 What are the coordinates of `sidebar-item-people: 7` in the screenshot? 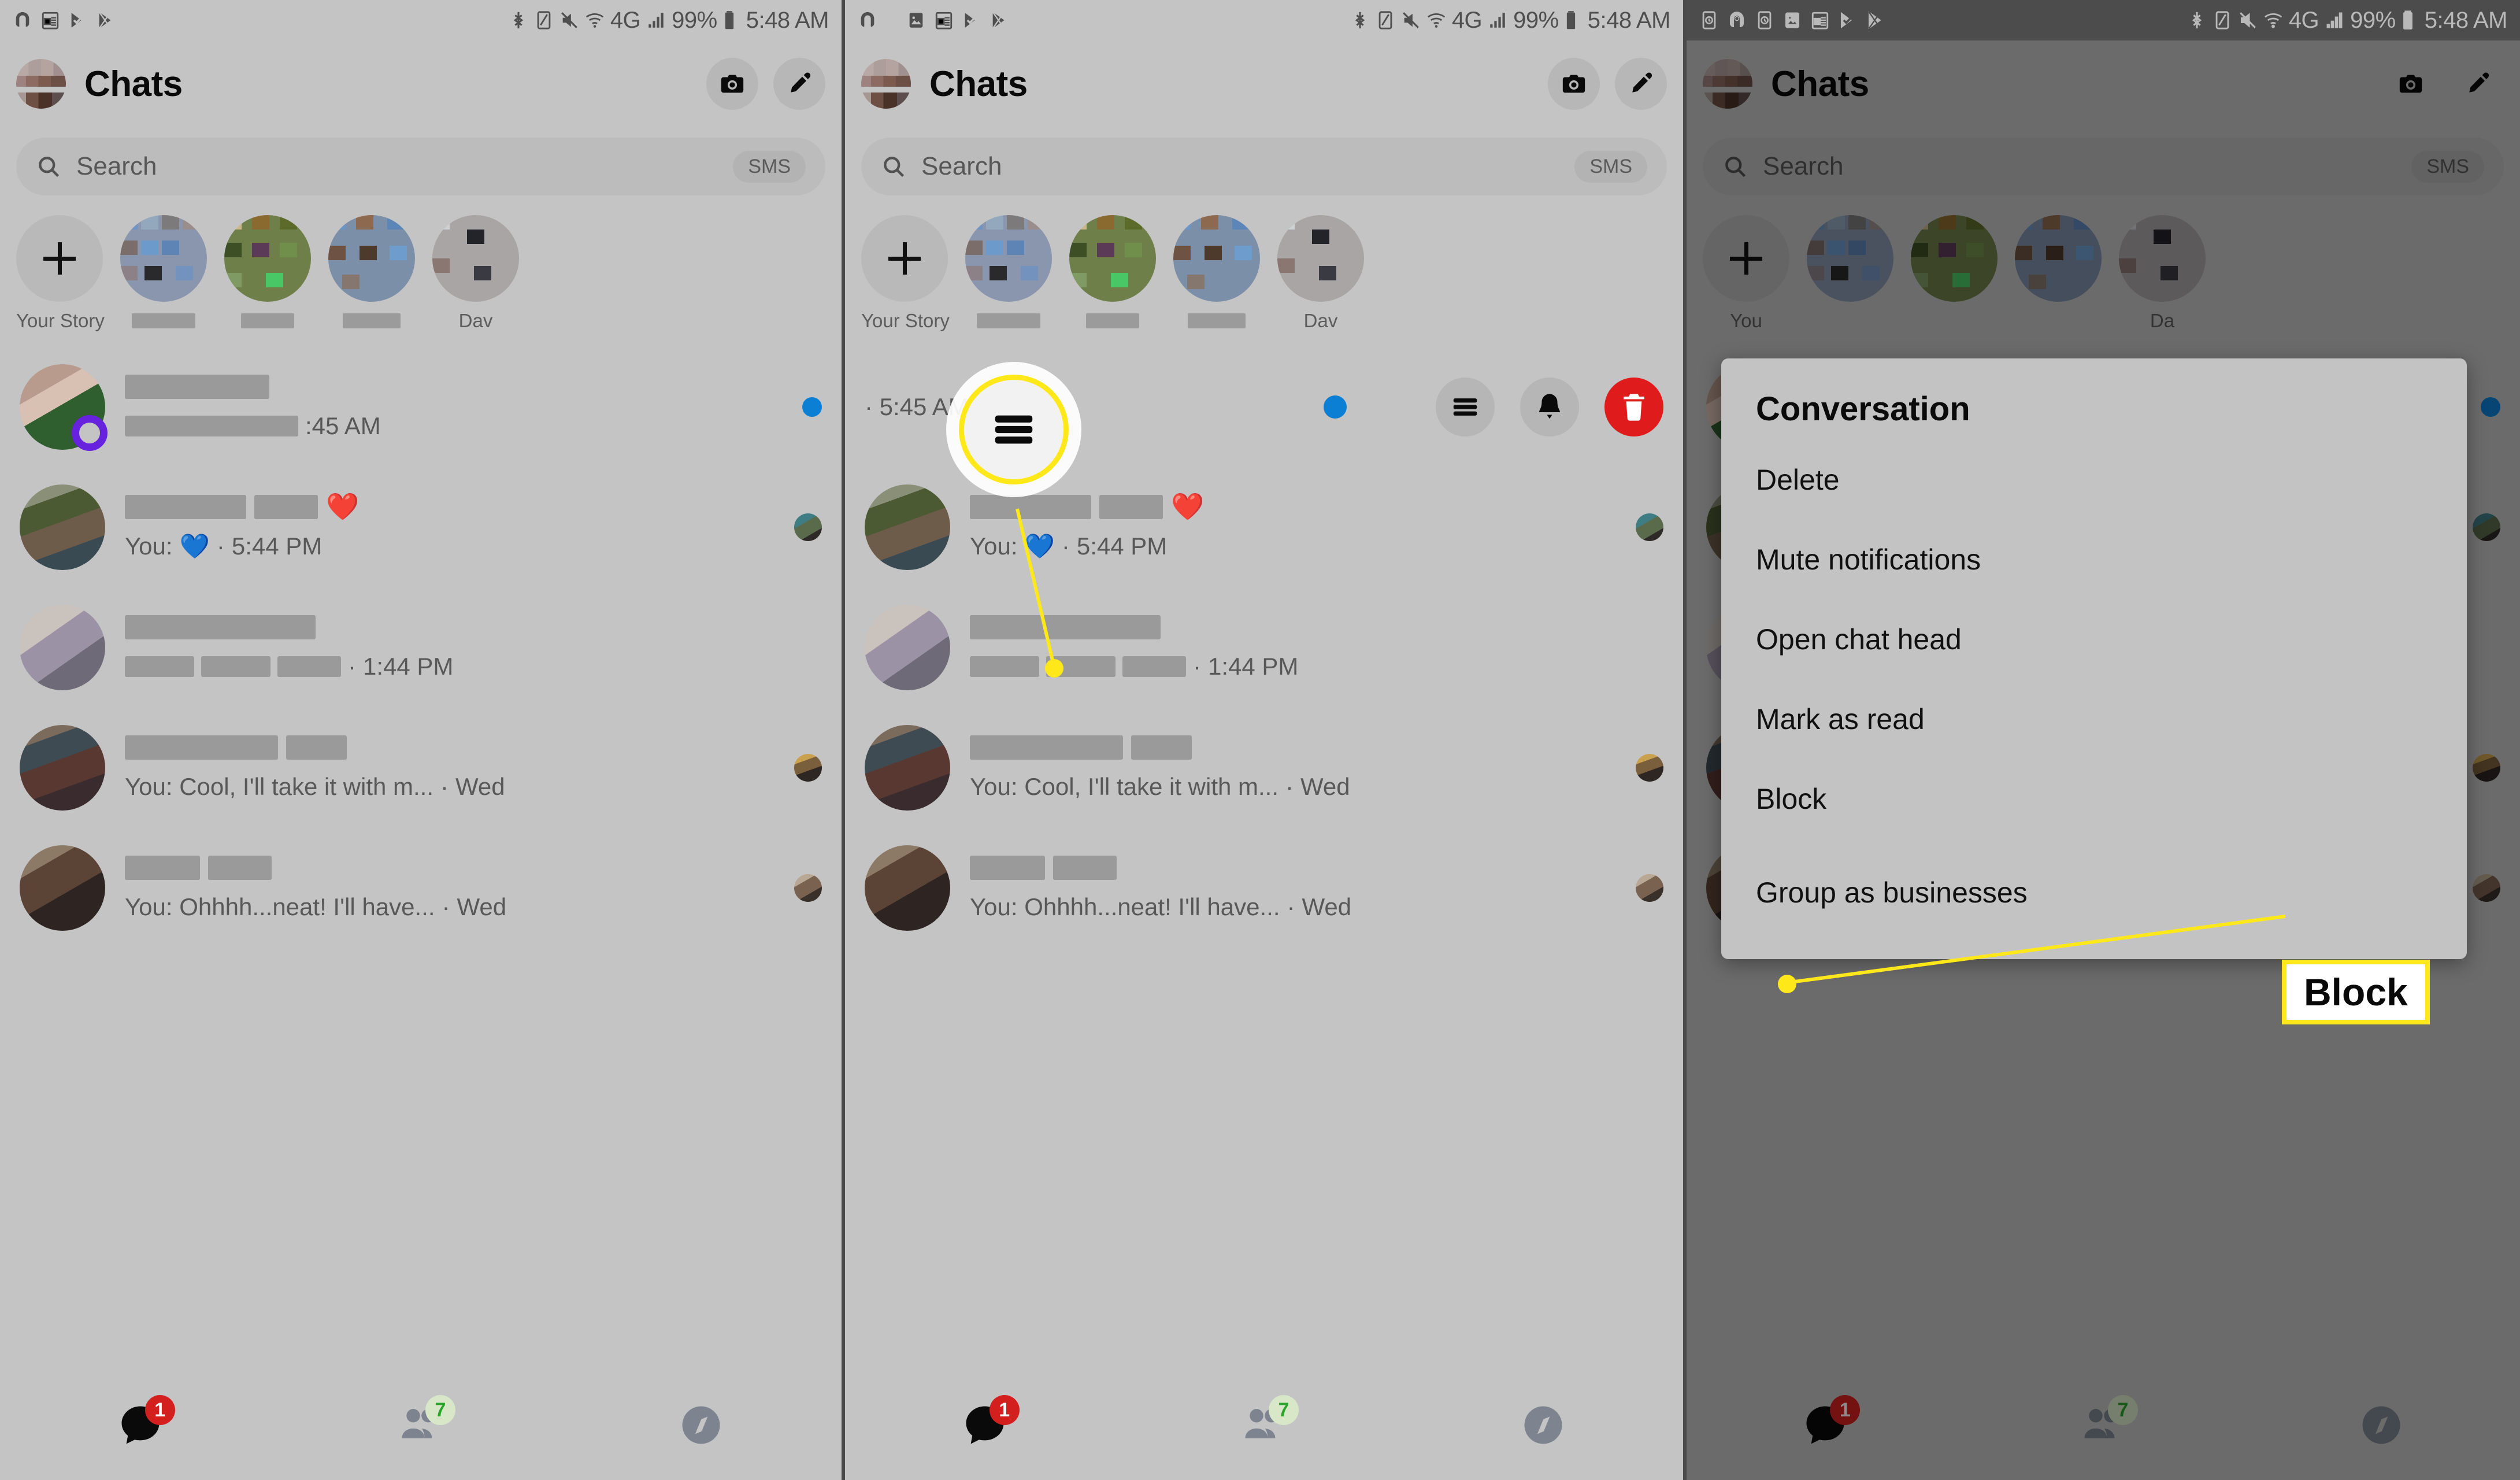 It's located at (420, 1423).